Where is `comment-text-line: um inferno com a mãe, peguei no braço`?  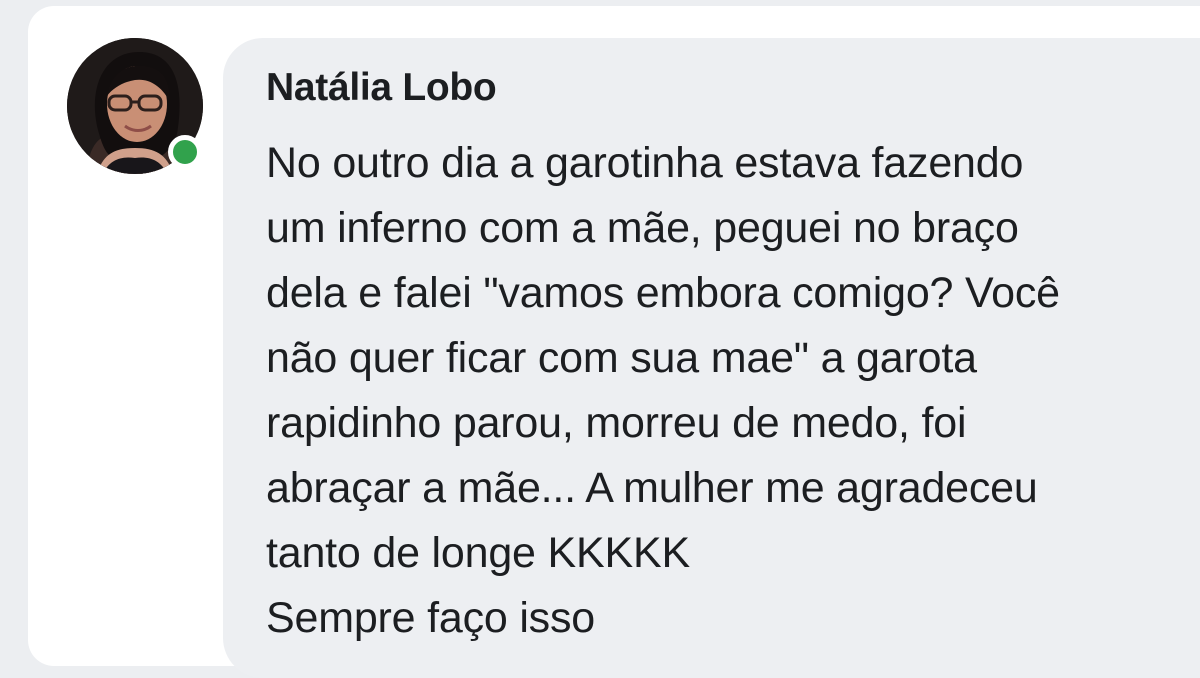
comment-text-line: um inferno com a mãe, peguei no braço is located at coordinates (642, 228).